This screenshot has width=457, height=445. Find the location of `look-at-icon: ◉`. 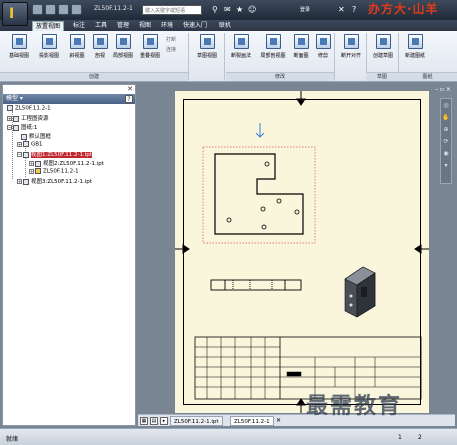

look-at-icon: ◉ is located at coordinates (446, 154).